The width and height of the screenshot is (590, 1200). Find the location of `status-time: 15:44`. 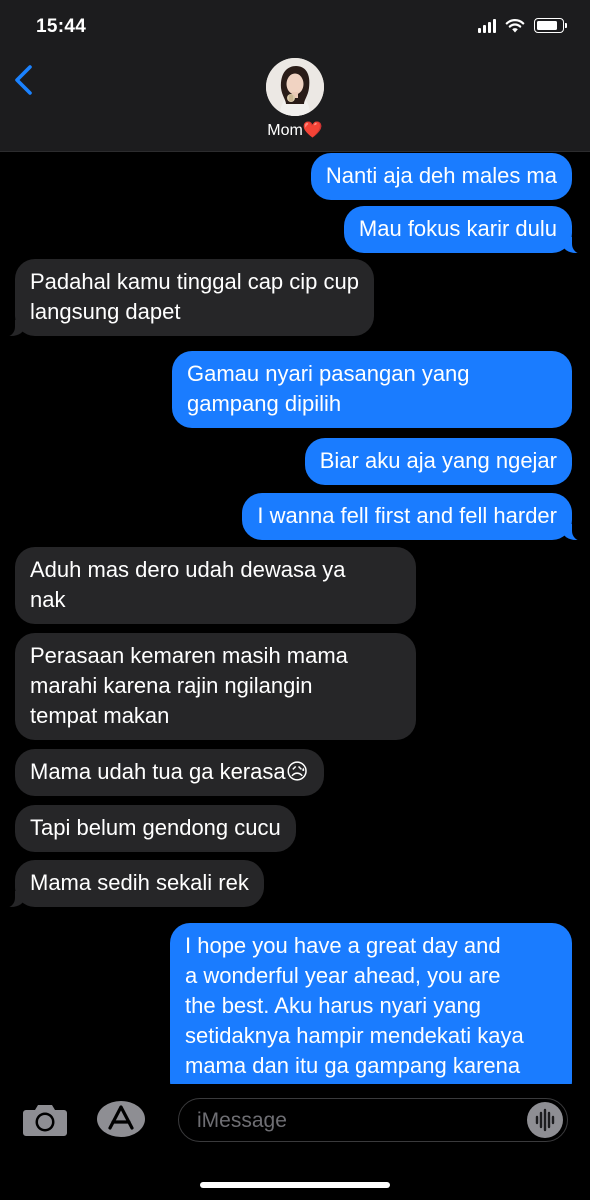

status-time: 15:44 is located at coordinates (61, 26).